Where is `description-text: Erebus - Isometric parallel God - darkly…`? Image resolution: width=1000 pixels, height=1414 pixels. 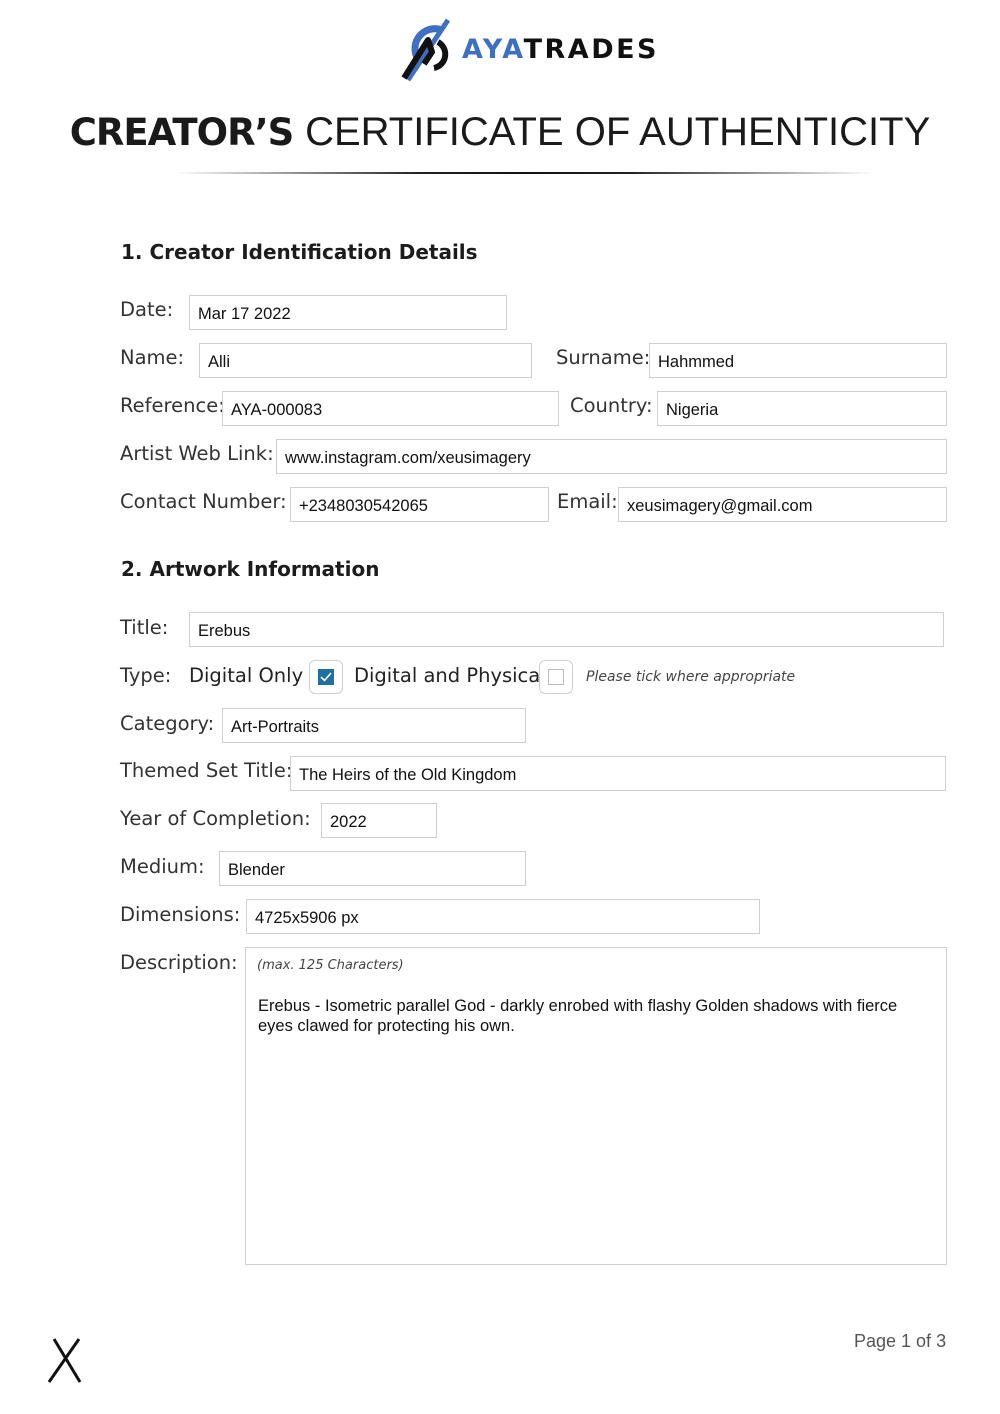 description-text: Erebus - Isometric parallel God - darkly… is located at coordinates (578, 1016).